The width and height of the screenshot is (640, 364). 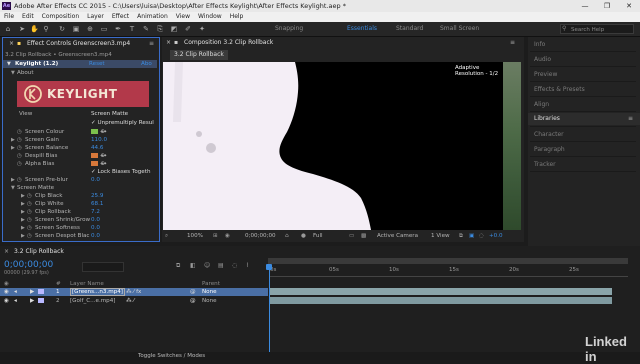 I want to click on screen-shrink-grow-row: ▶ ◷ Screen Shrink/Grow 0.0, so click(x=80, y=220).